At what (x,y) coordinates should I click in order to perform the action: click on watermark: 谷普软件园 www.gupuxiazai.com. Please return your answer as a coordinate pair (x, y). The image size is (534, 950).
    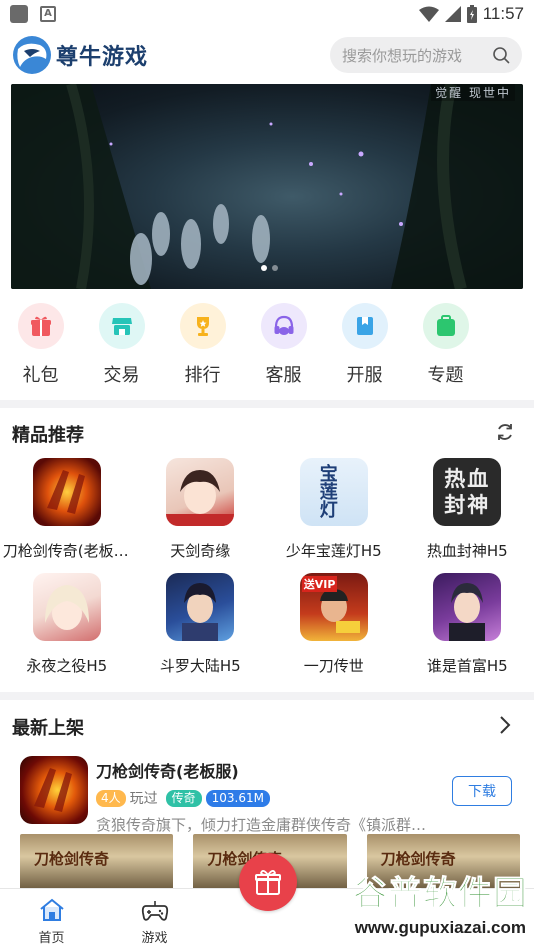
    Looking at the image, I should click on (416, 906).